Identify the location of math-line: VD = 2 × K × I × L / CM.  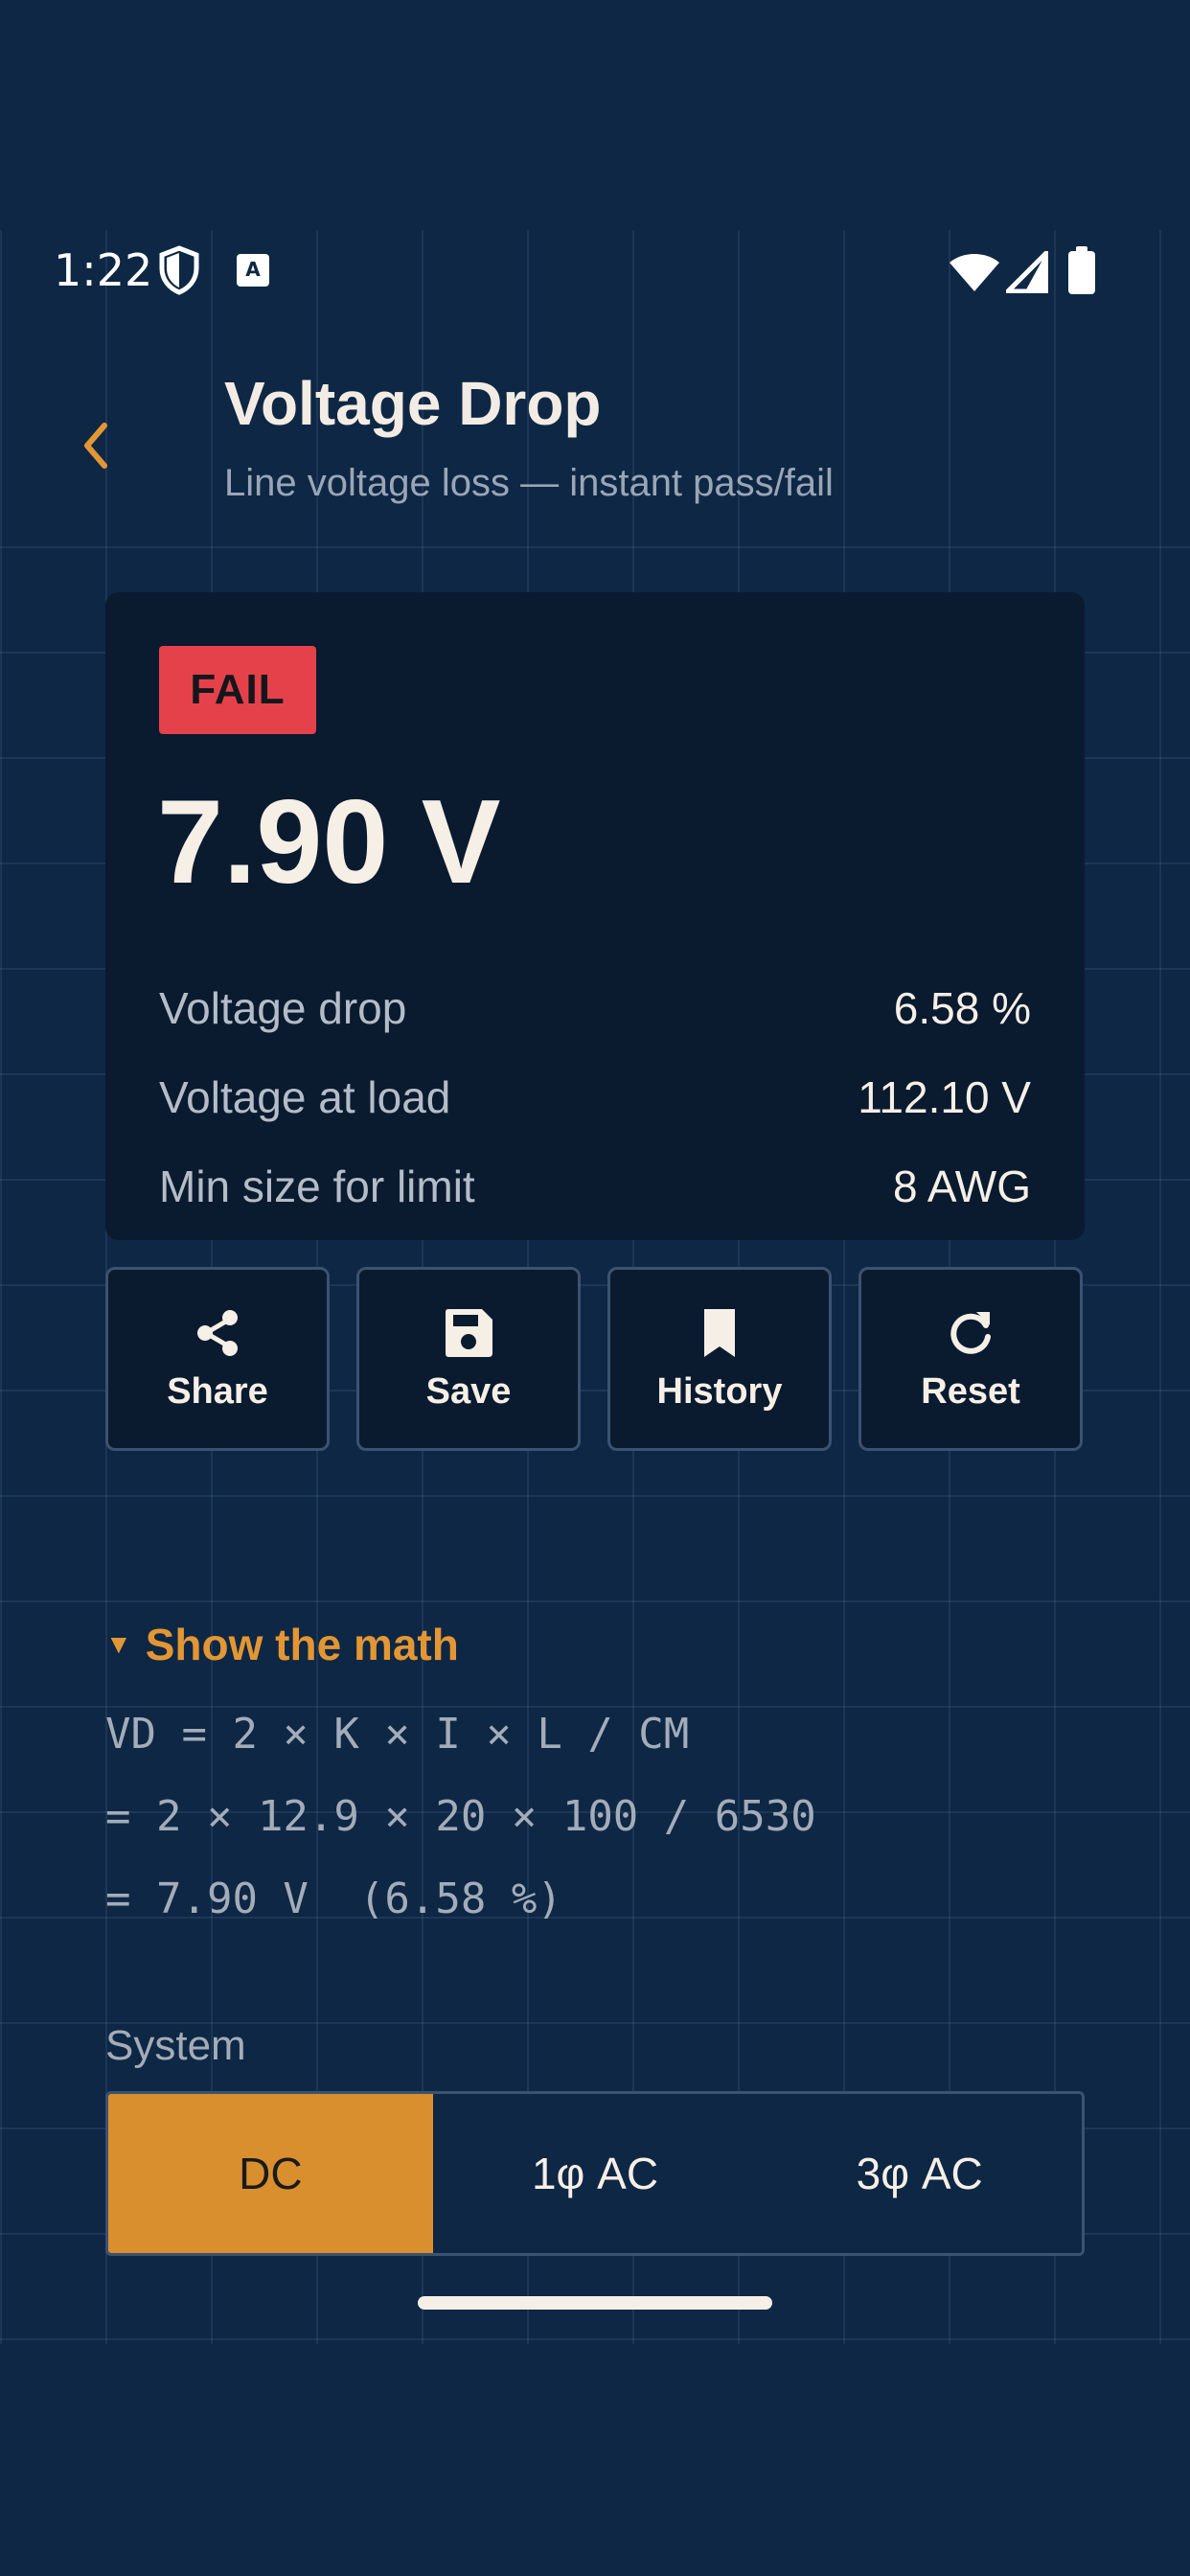
(397, 1734).